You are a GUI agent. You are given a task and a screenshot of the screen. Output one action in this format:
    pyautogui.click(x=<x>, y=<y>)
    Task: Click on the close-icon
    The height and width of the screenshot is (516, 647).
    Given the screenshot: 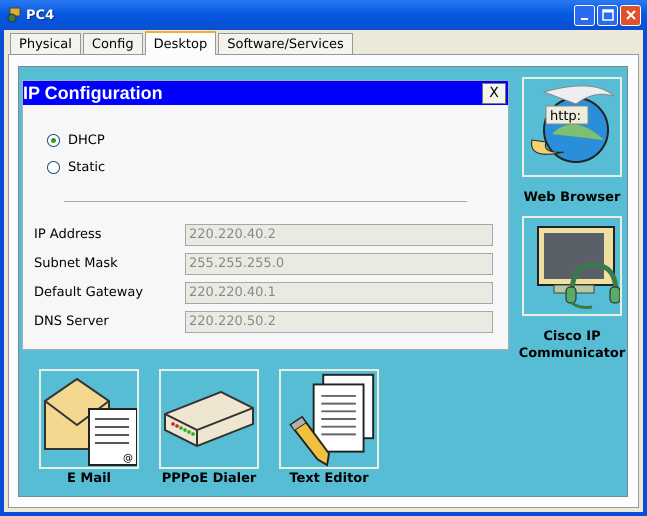 What is the action you would take?
    pyautogui.click(x=630, y=15)
    